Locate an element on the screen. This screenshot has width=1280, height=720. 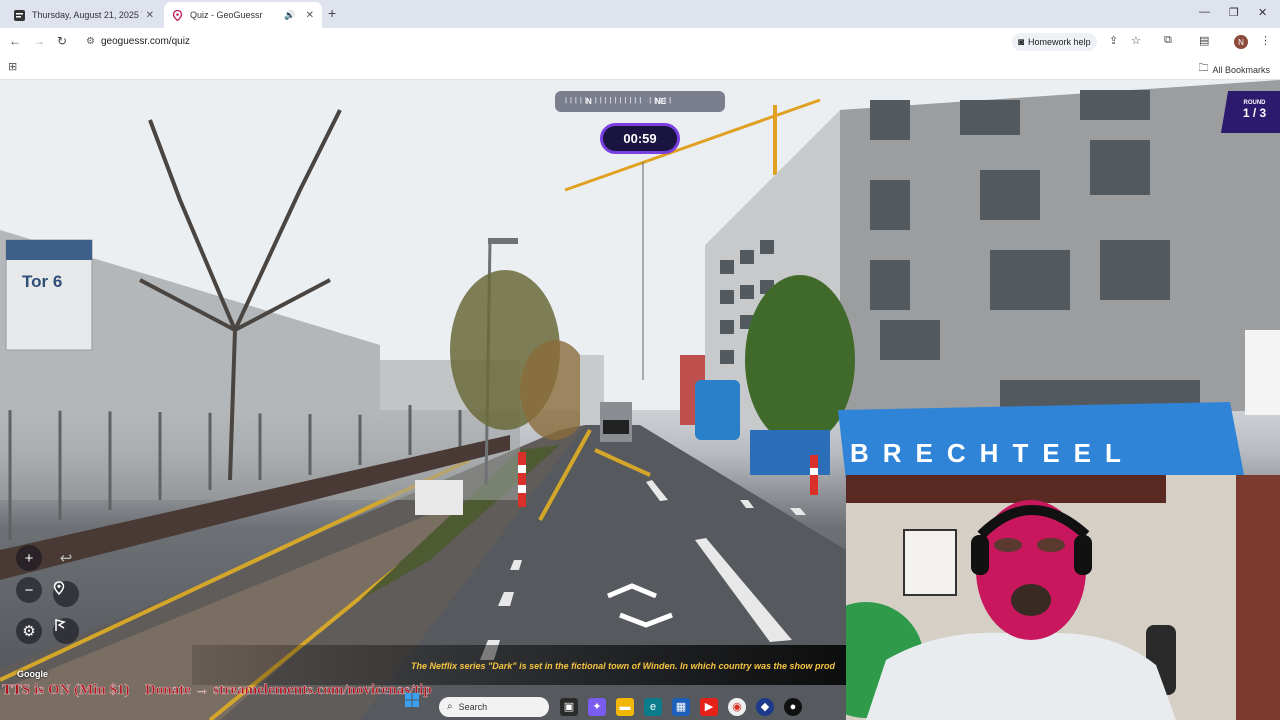
profile-avatar: N is located at coordinates (1241, 42).